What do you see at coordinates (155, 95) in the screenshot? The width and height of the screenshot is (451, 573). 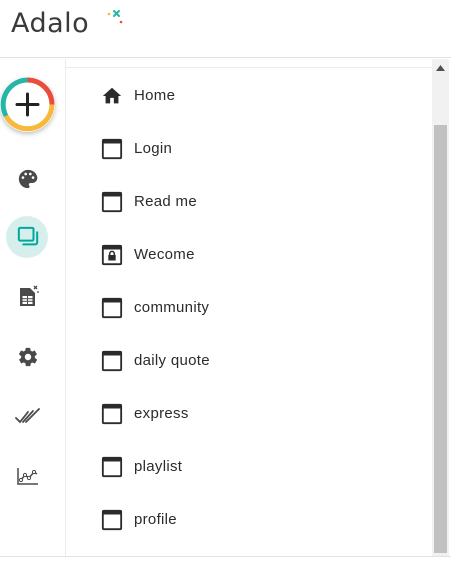 I see `screen-label: Home` at bounding box center [155, 95].